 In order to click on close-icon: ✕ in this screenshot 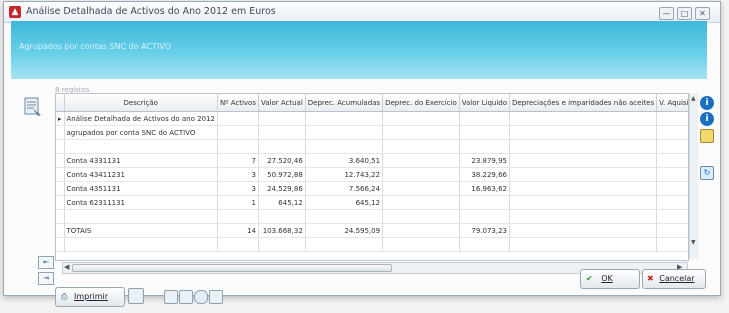, I will do `click(702, 13)`.